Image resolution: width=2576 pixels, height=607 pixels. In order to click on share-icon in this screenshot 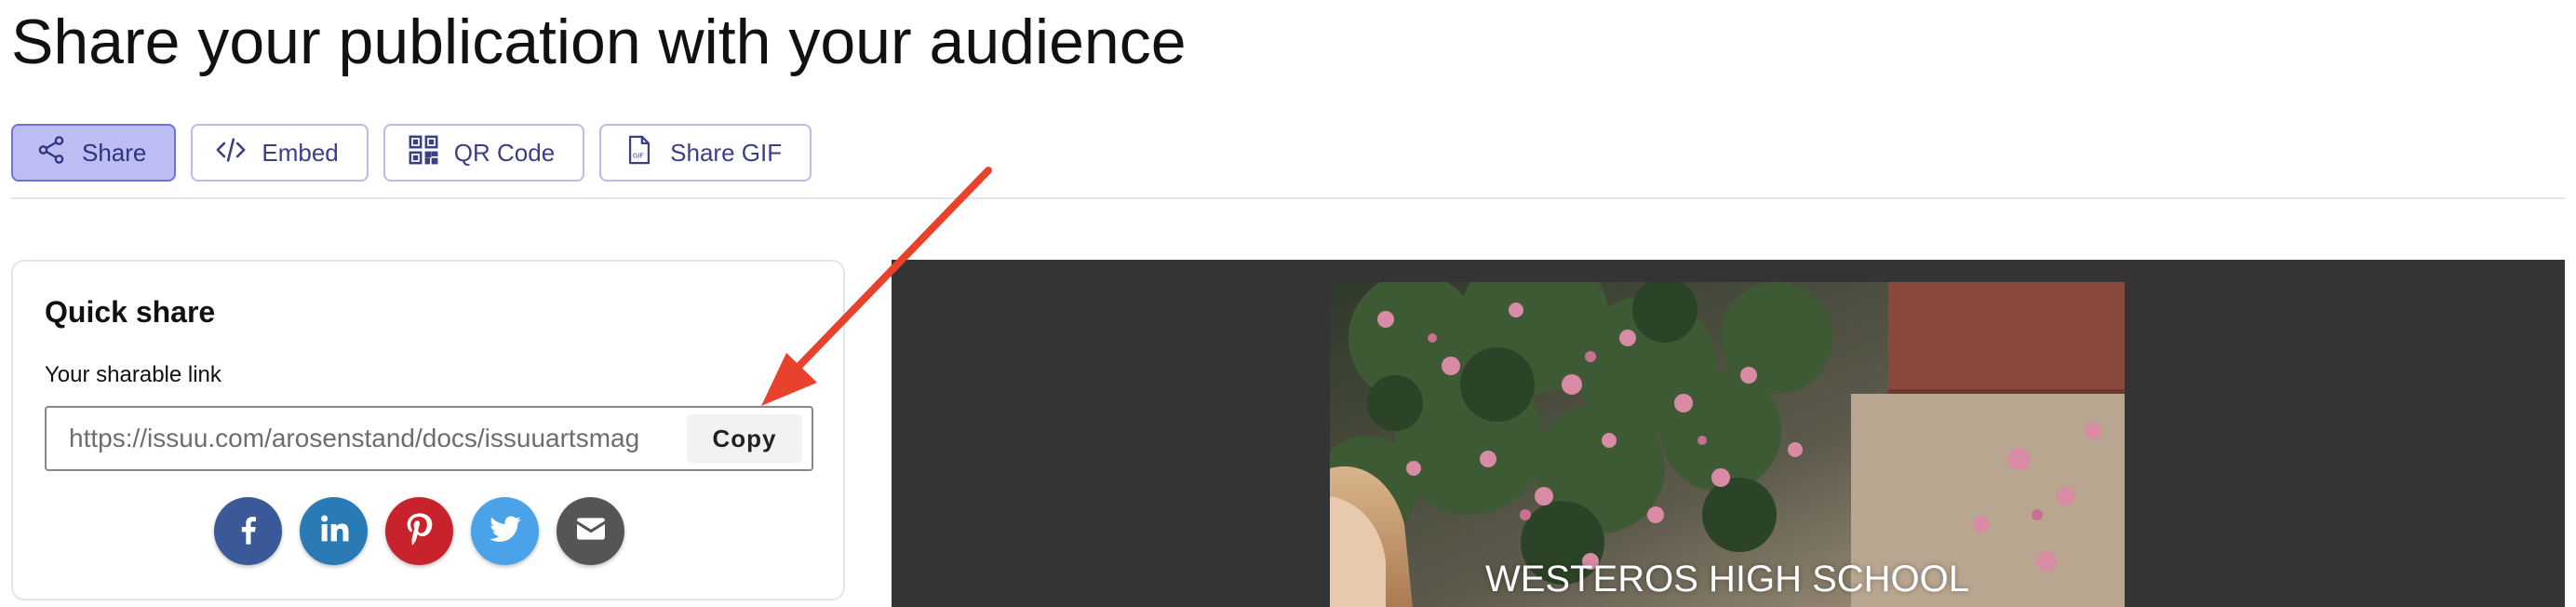, I will do `click(51, 153)`.